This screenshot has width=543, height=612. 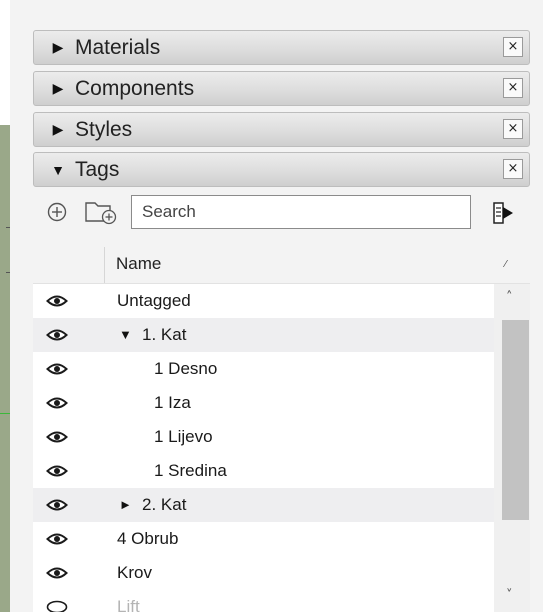 I want to click on hidden-eye-icon, so click(x=57, y=605).